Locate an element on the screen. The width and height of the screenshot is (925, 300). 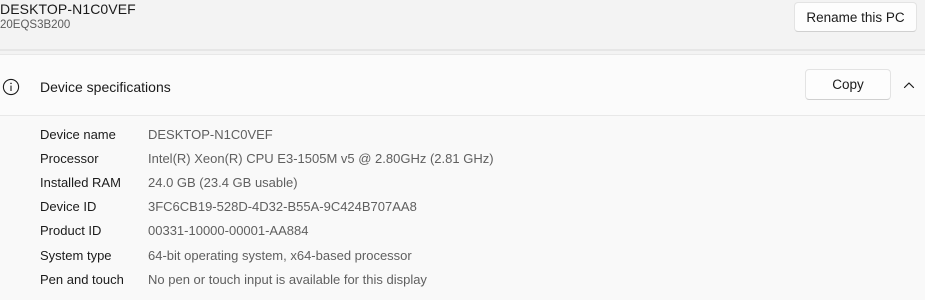
spec-label: Product ID is located at coordinates (71, 230).